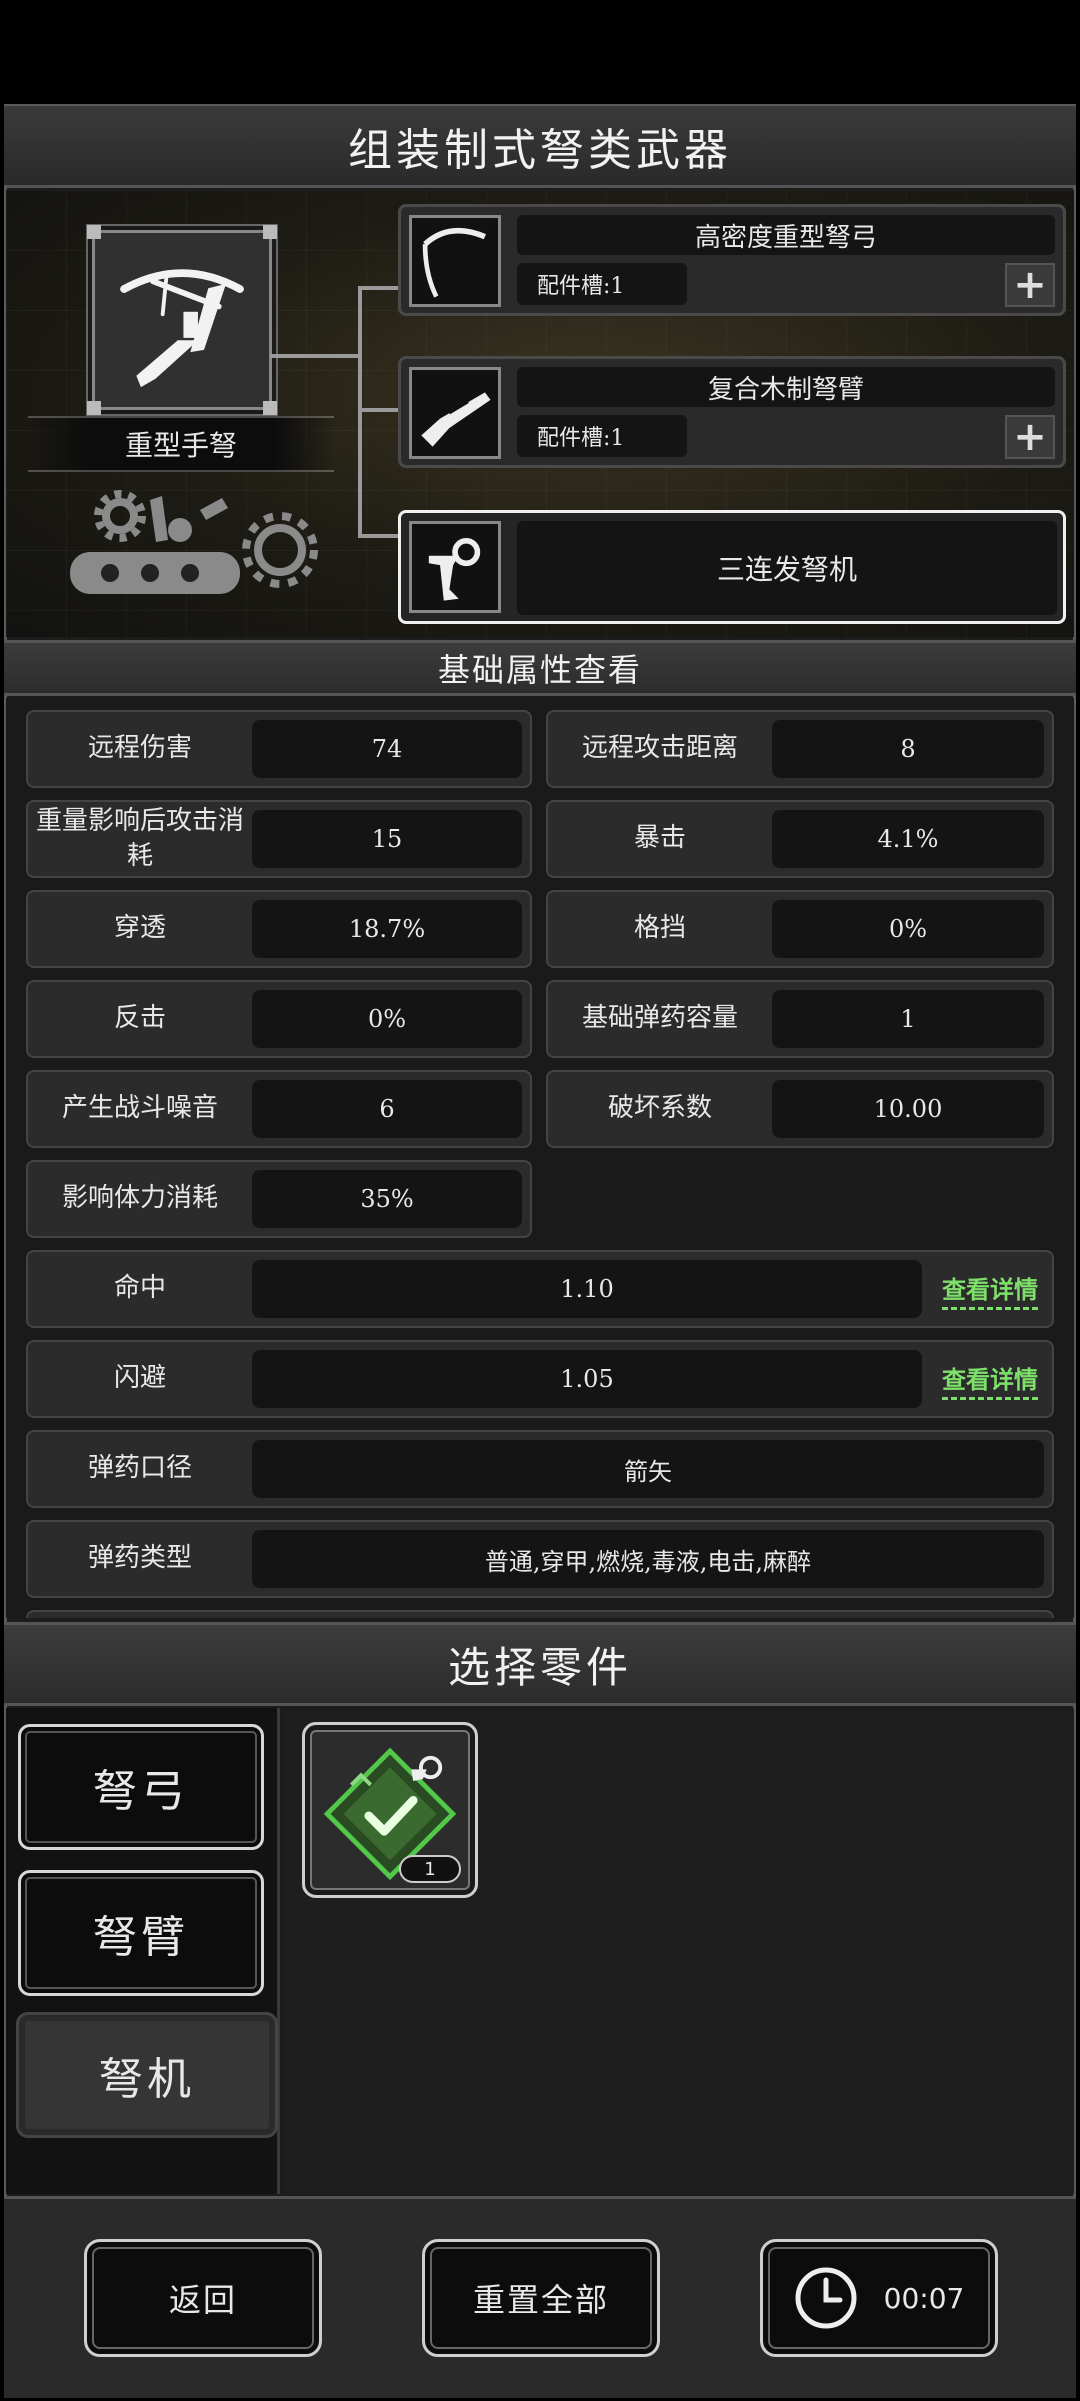 The width and height of the screenshot is (1080, 2401). I want to click on stat-label: 格挡, so click(659, 928).